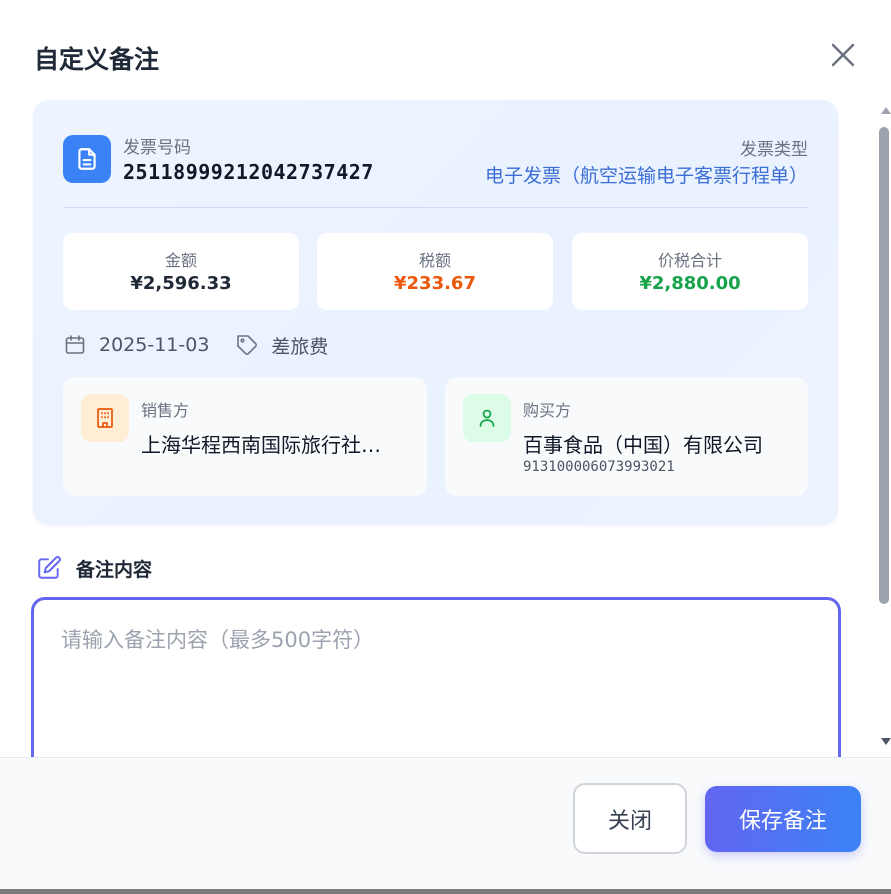 The image size is (891, 894). Describe the element at coordinates (181, 271) in the screenshot. I see `amount-card: 金额 ¥2,596.33` at that location.